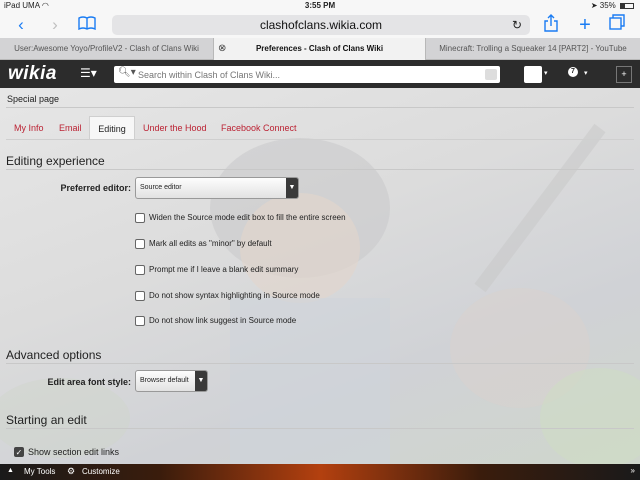 The height and width of the screenshot is (480, 640). What do you see at coordinates (33, 99) in the screenshot?
I see `page-subtitle: Special page` at bounding box center [33, 99].